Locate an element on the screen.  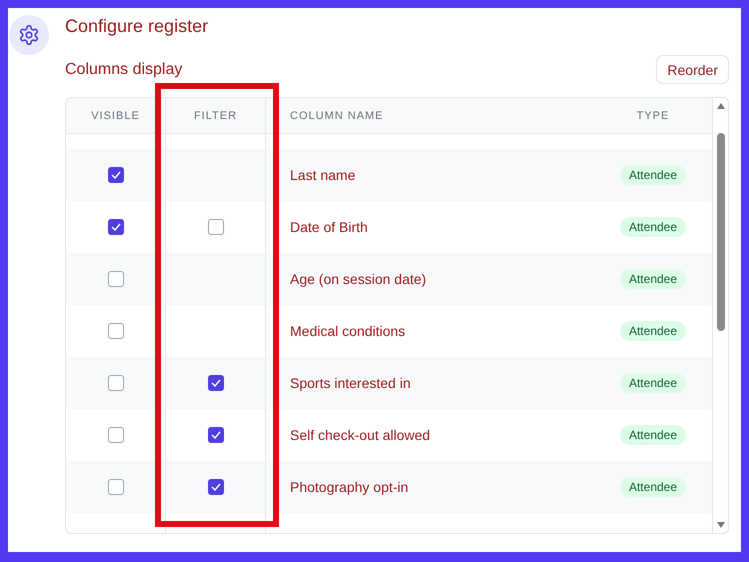
column-header: TYPE is located at coordinates (653, 116).